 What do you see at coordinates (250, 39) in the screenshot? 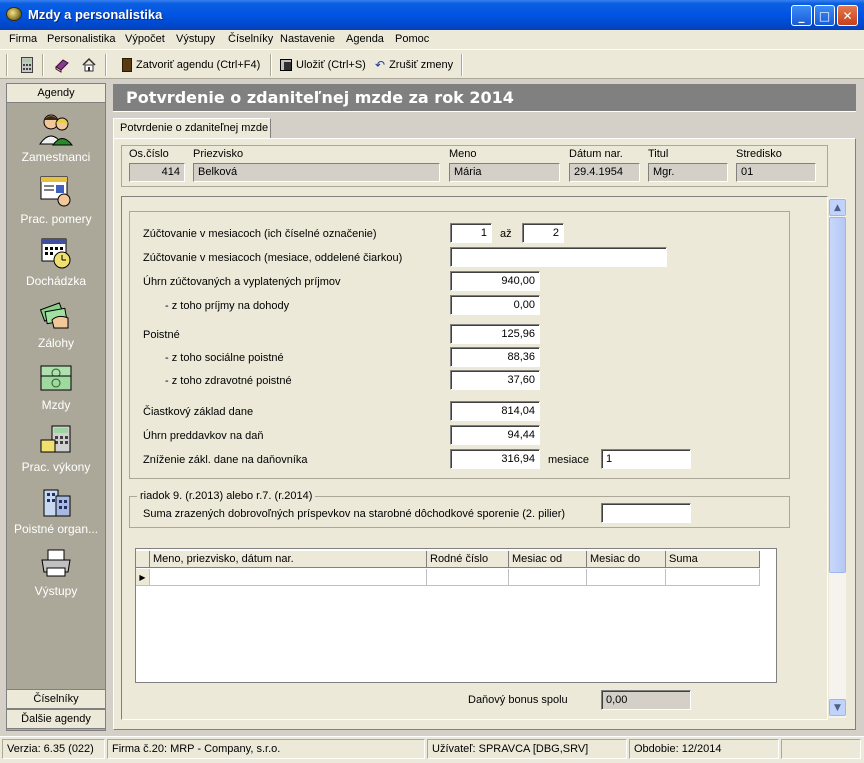
I see `menu-ciselniky: Číselníky` at bounding box center [250, 39].